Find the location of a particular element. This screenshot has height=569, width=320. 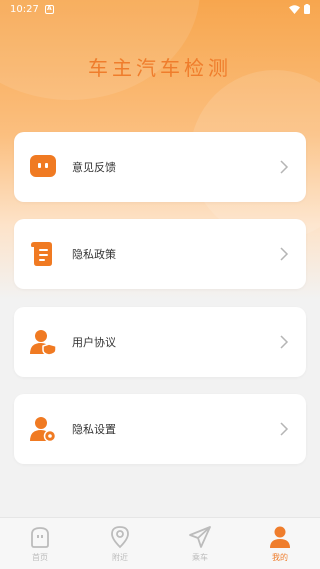

page-title: 车主汽车检测 is located at coordinates (160, 68).